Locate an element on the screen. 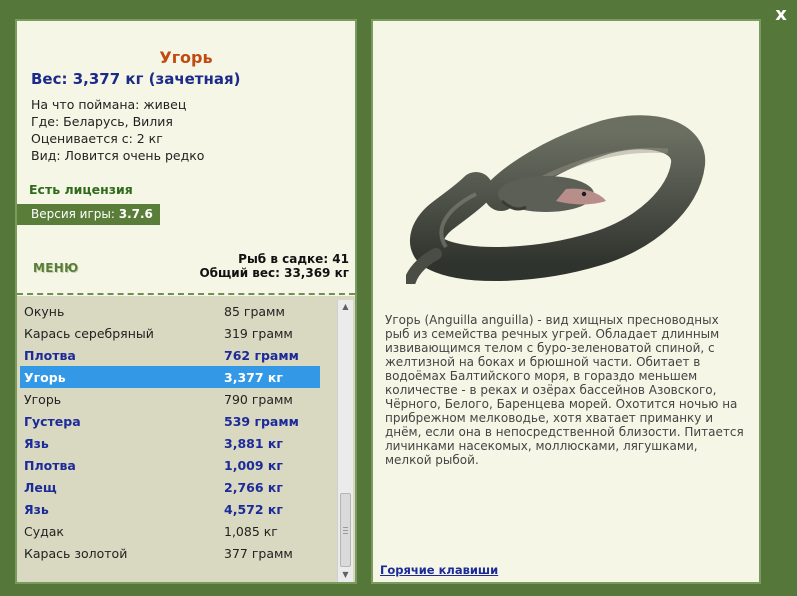 The image size is (797, 596). eel-picture is located at coordinates (556, 199).